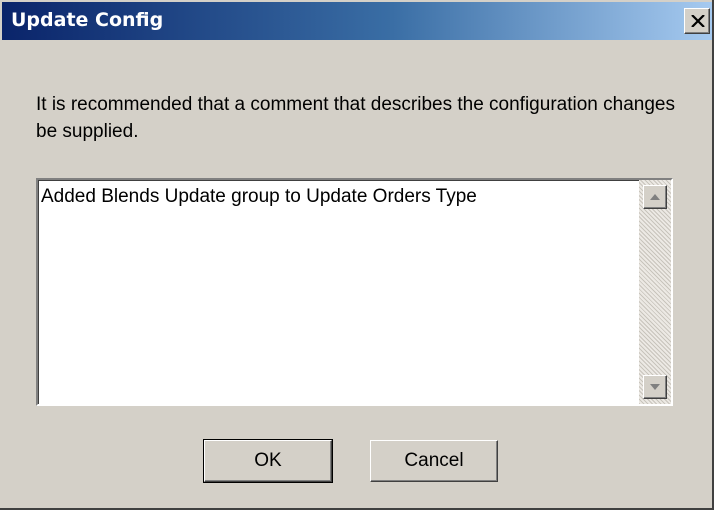 Image resolution: width=714 pixels, height=510 pixels. I want to click on window-title: Update Config, so click(87, 20).